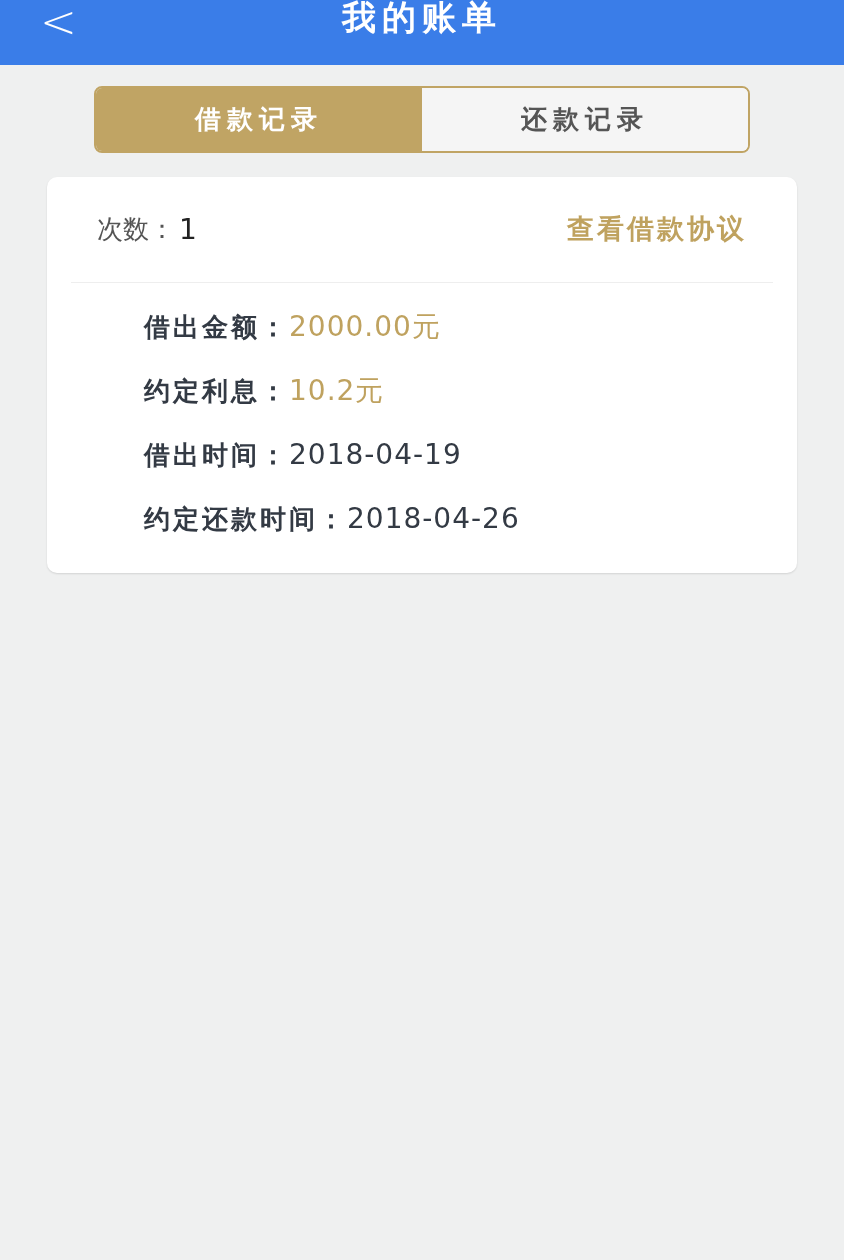 The image size is (844, 1260). What do you see at coordinates (422, 19) in the screenshot?
I see `page-title: 我的账单` at bounding box center [422, 19].